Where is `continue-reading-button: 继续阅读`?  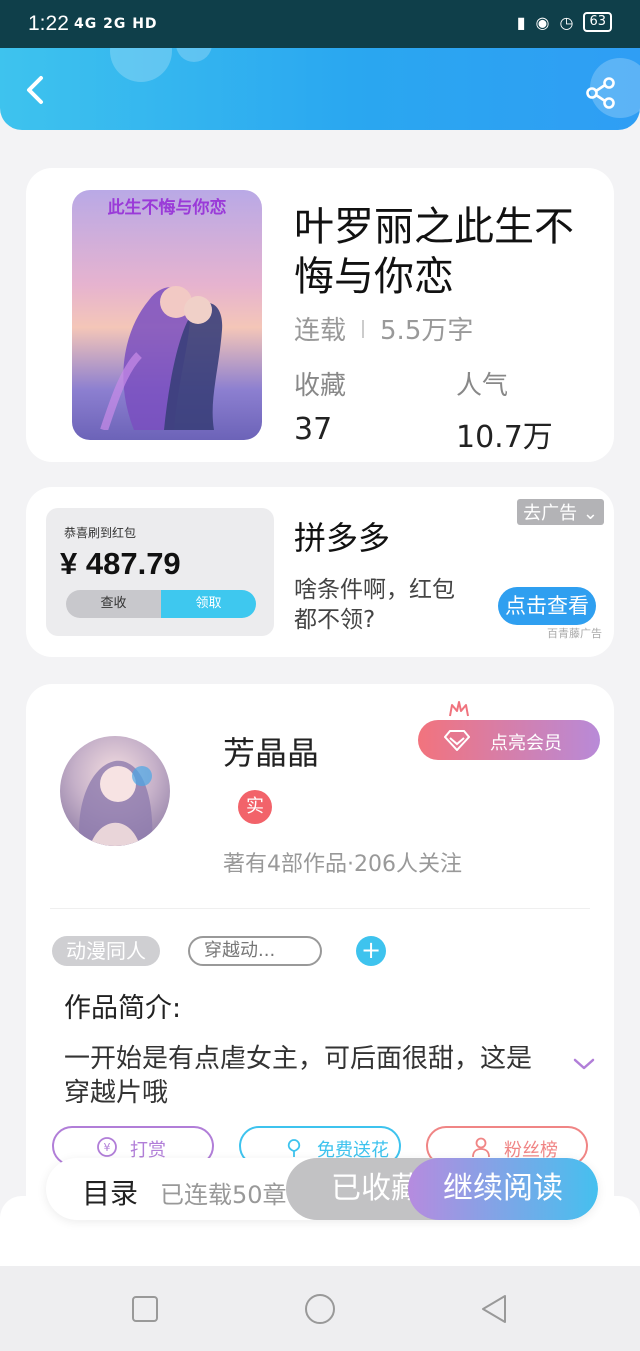 continue-reading-button: 继续阅读 is located at coordinates (503, 1189).